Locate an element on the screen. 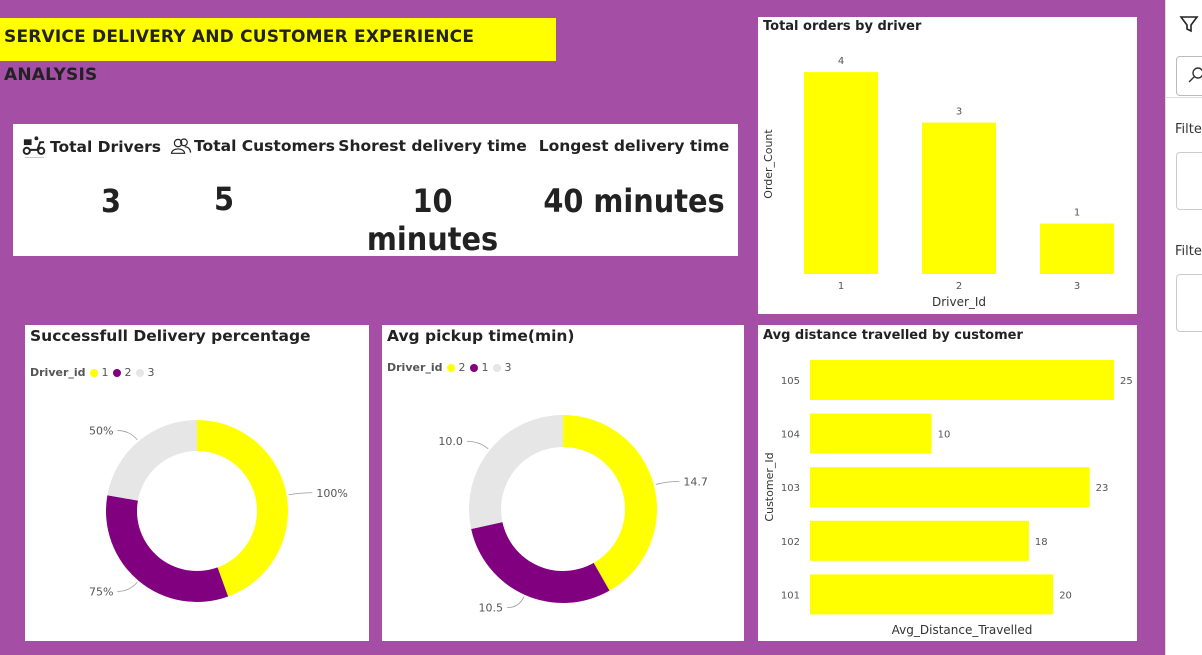 This screenshot has width=1202, height=655. tick-label: 1 is located at coordinates (841, 286).